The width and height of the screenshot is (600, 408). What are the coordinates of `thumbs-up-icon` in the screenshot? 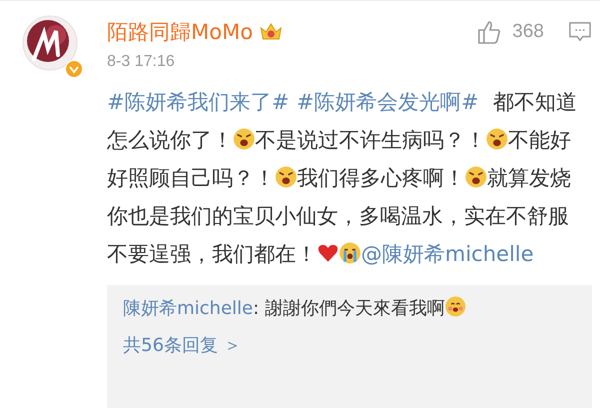 It's located at (489, 32).